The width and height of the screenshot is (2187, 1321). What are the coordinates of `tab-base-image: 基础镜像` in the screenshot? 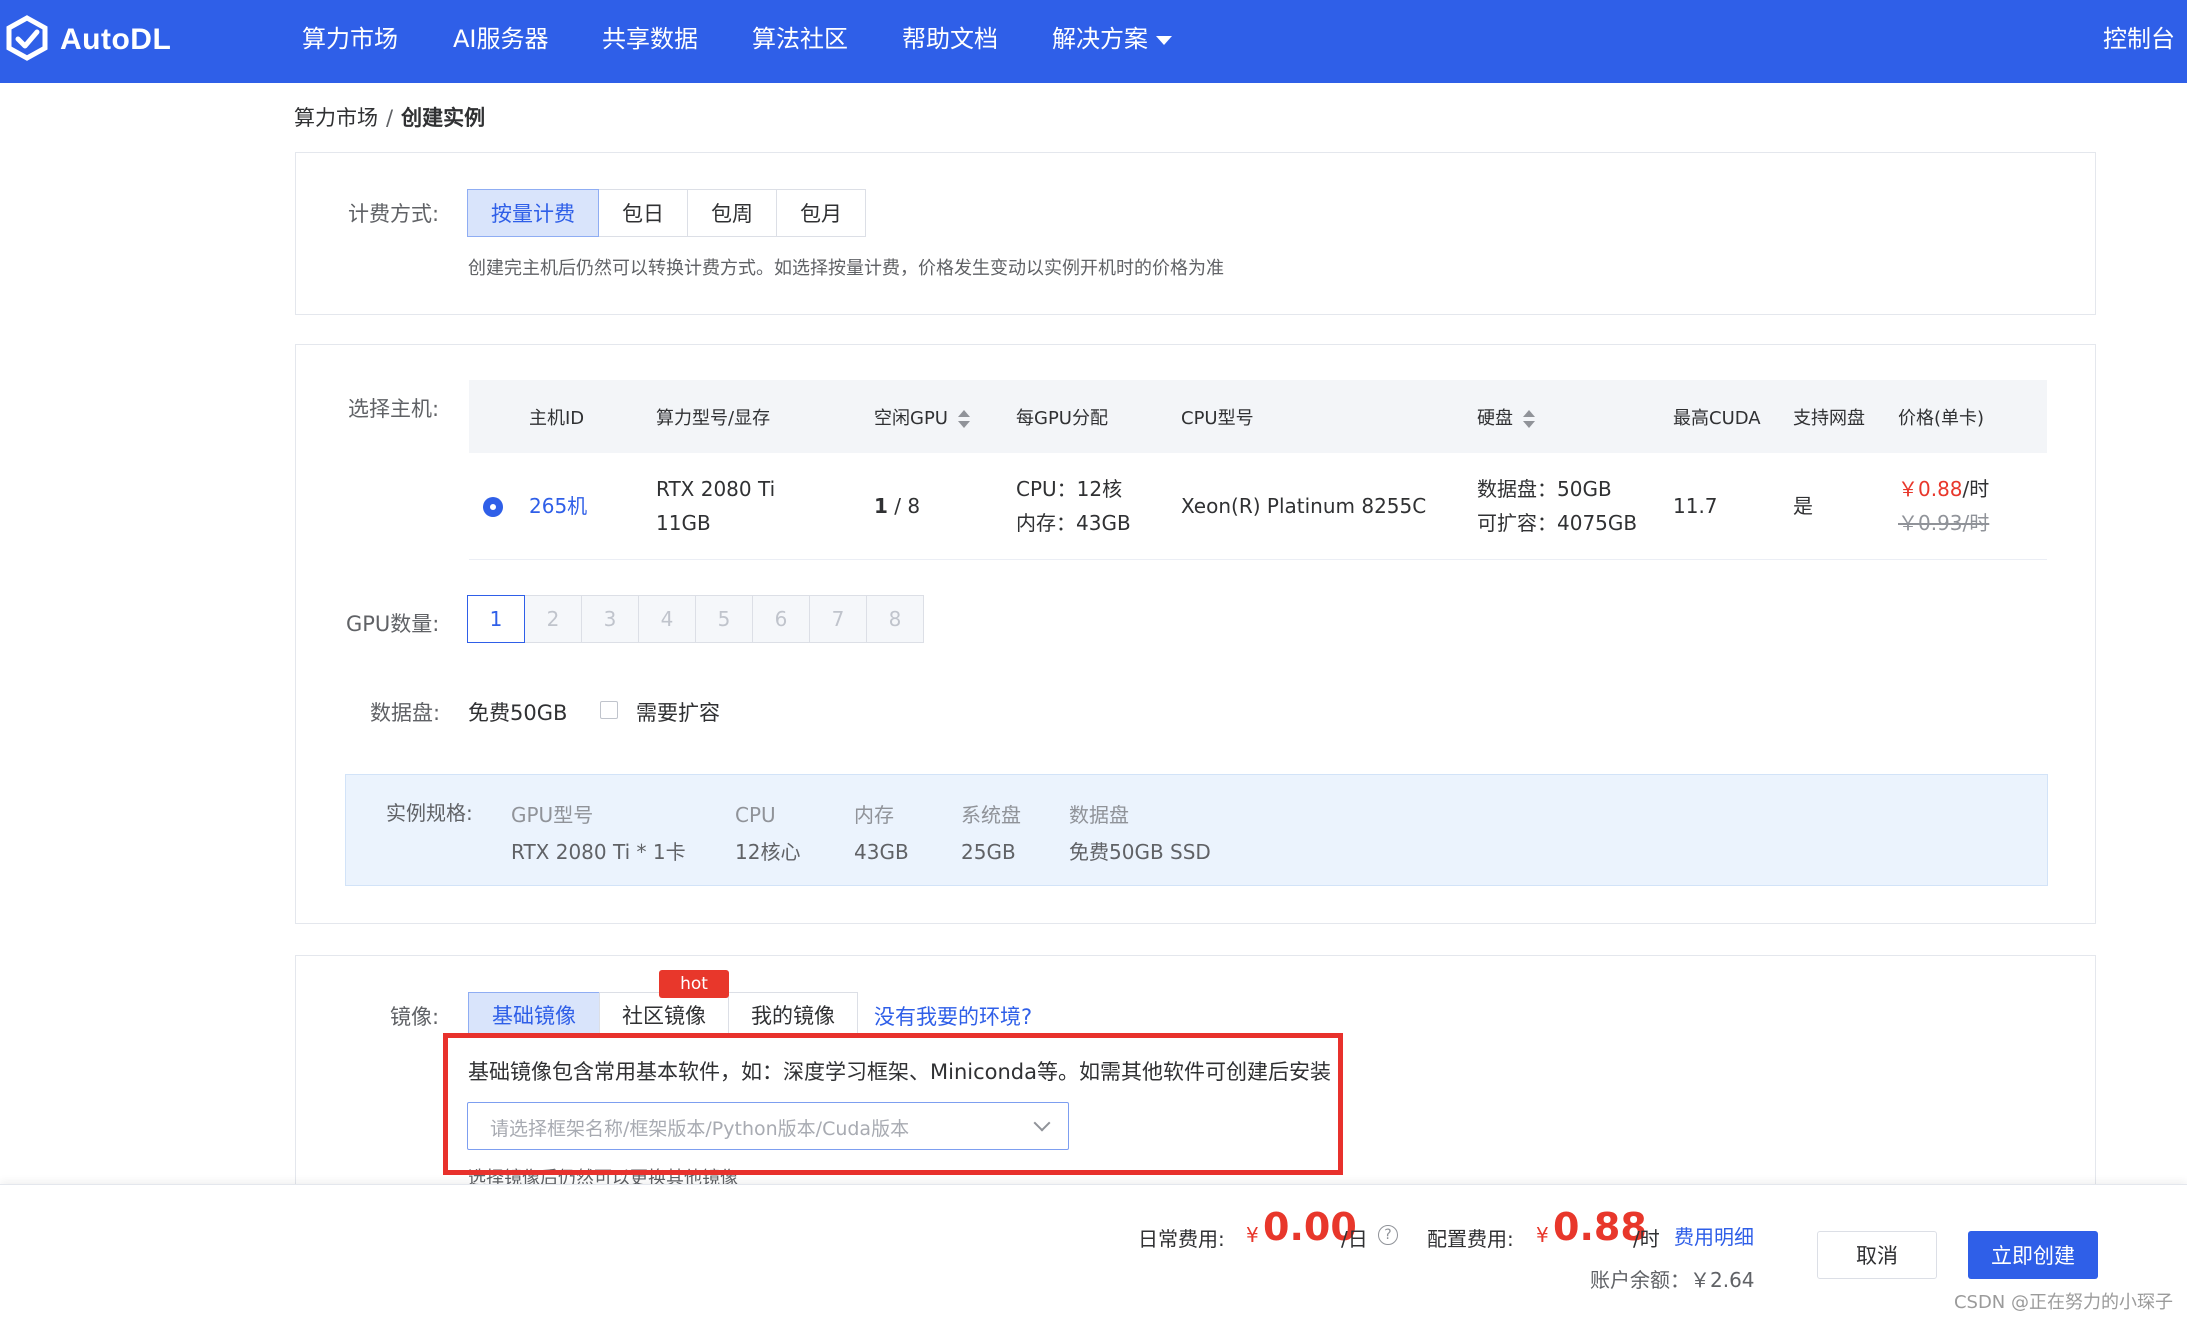 It's located at (534, 1014).